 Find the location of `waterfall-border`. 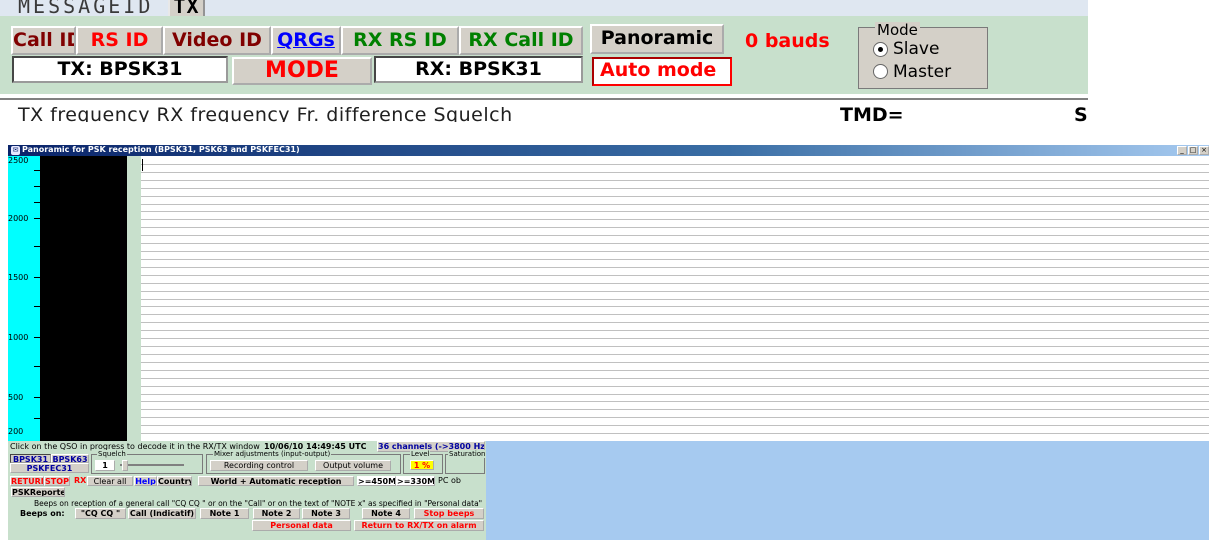

waterfall-border is located at coordinates (134, 298).